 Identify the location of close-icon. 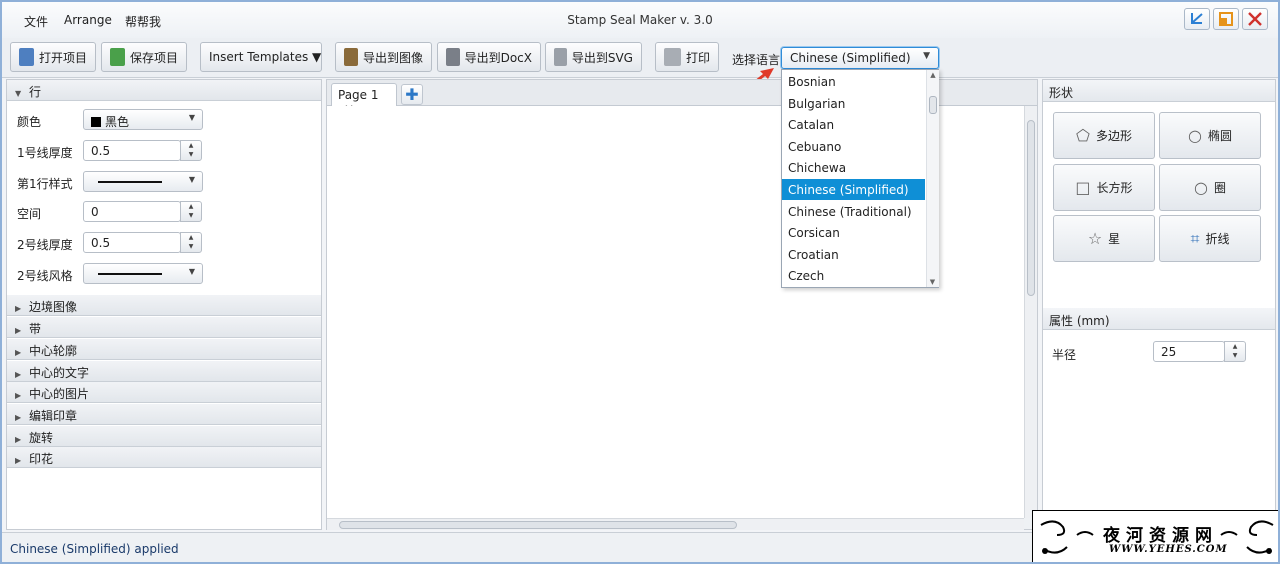
(1255, 19).